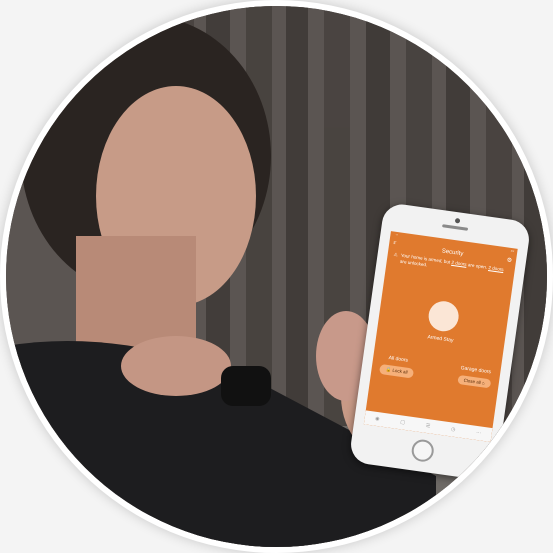 This screenshot has height=553, width=553. What do you see at coordinates (403, 422) in the screenshot?
I see `tab-video-icon: ▢` at bounding box center [403, 422].